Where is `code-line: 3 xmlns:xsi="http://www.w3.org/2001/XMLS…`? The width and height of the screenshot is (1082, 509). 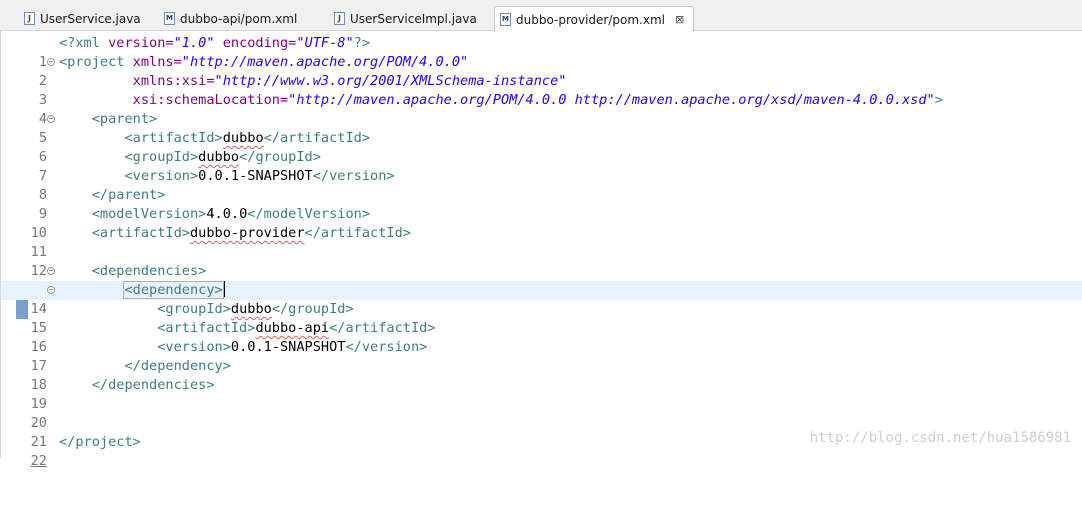 code-line: 3 xmlns:xsi="http://www.w3.org/2001/XMLS… is located at coordinates (541, 90).